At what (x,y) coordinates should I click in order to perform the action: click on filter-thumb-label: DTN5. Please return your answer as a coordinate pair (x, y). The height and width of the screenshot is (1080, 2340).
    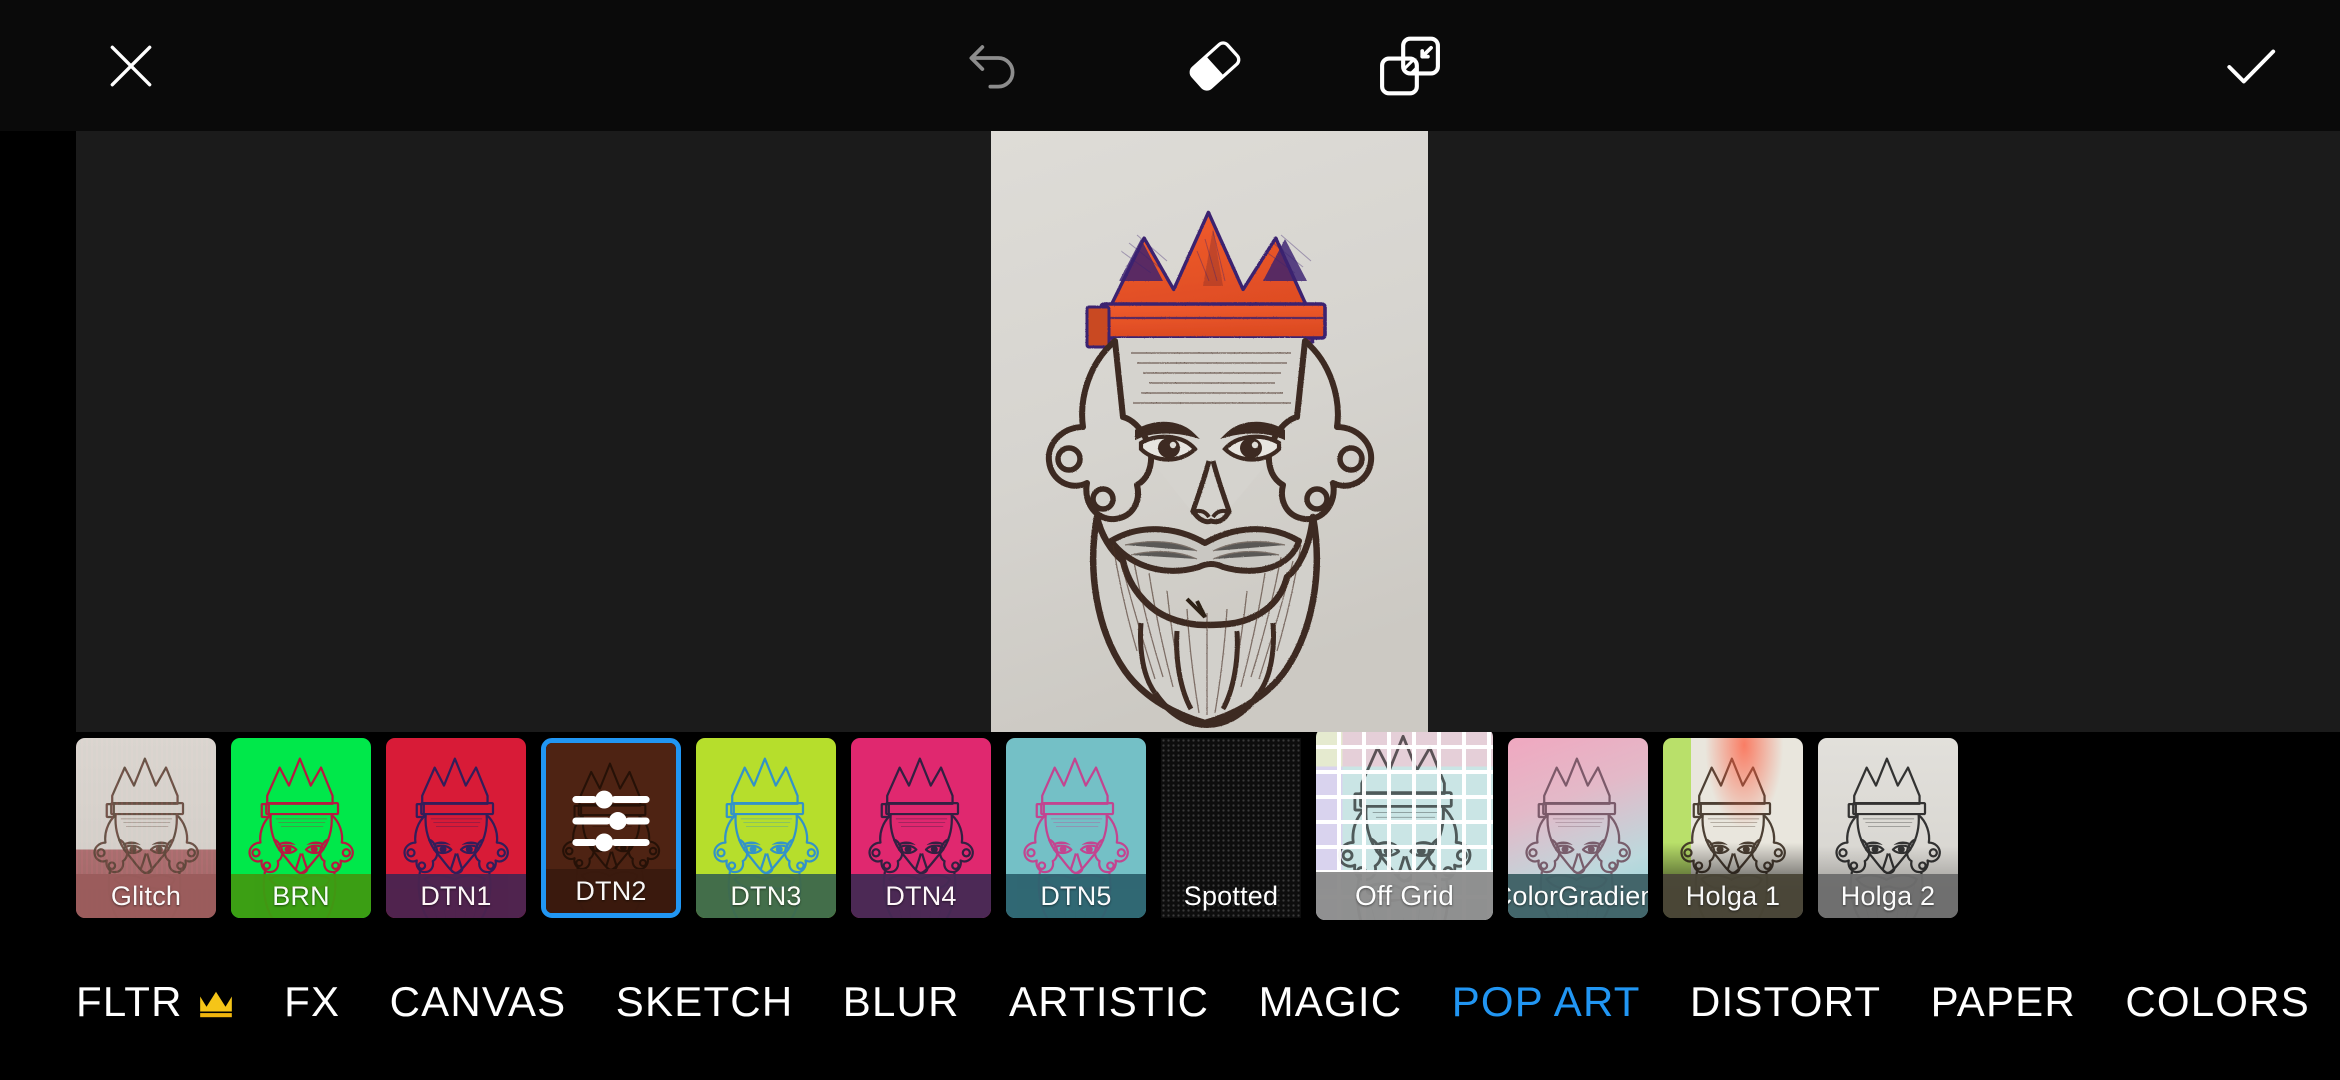
    Looking at the image, I should click on (1076, 896).